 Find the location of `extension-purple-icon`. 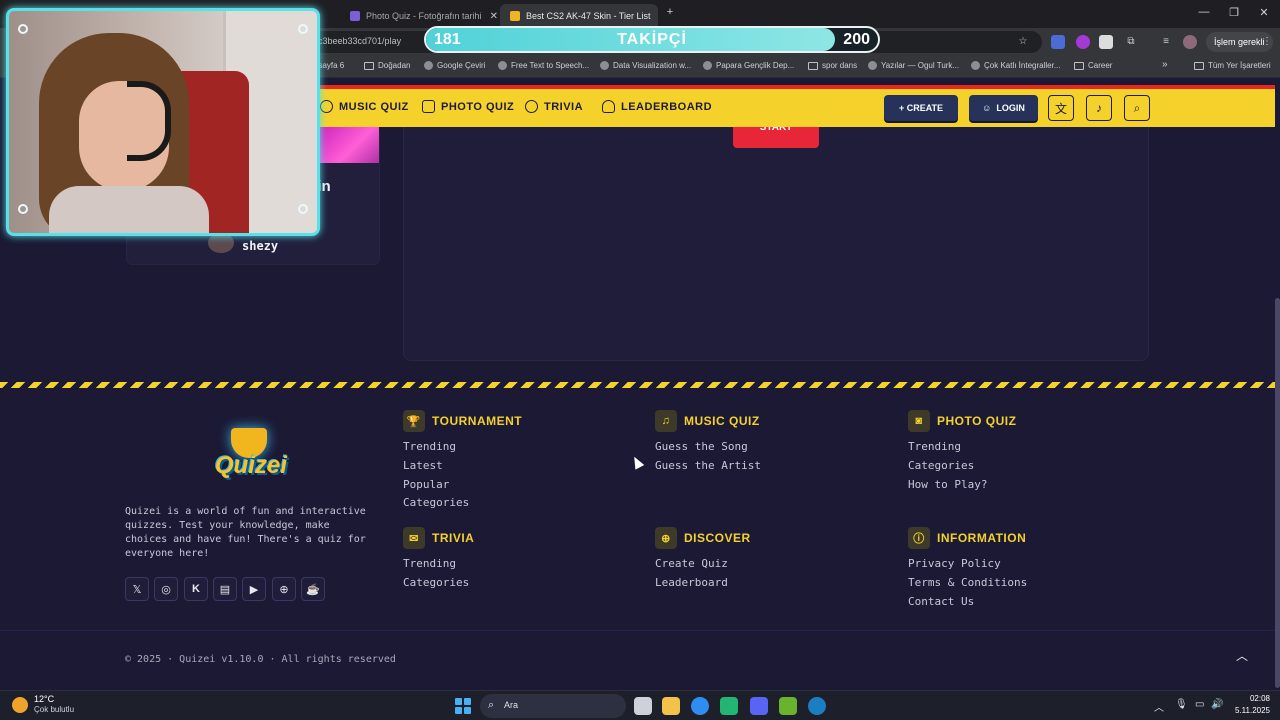

extension-purple-icon is located at coordinates (1083, 42).